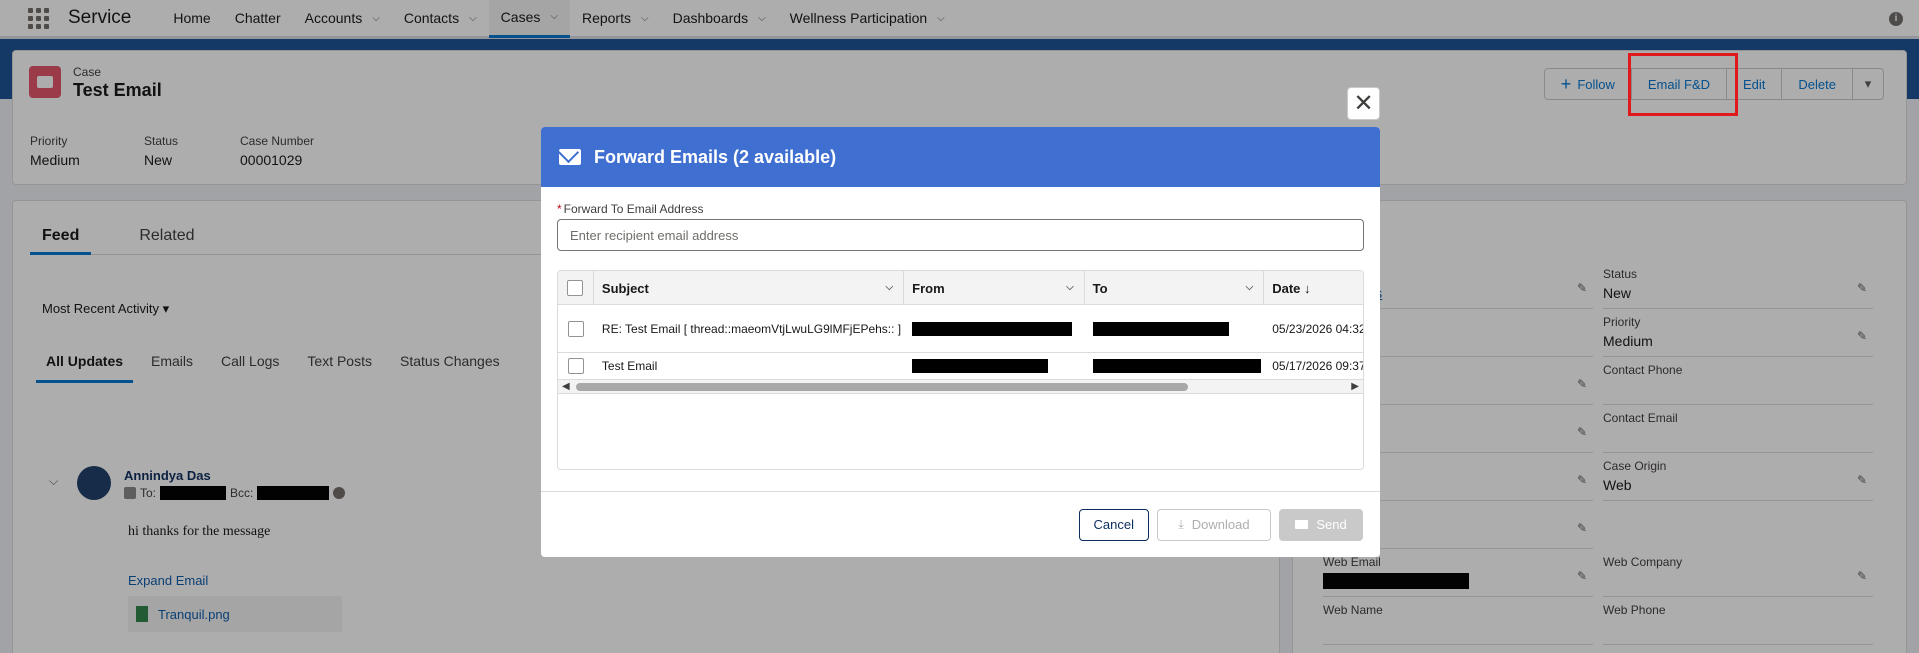 The image size is (1919, 653). I want to click on modal-header: Forward Emails (2 available), so click(960, 157).